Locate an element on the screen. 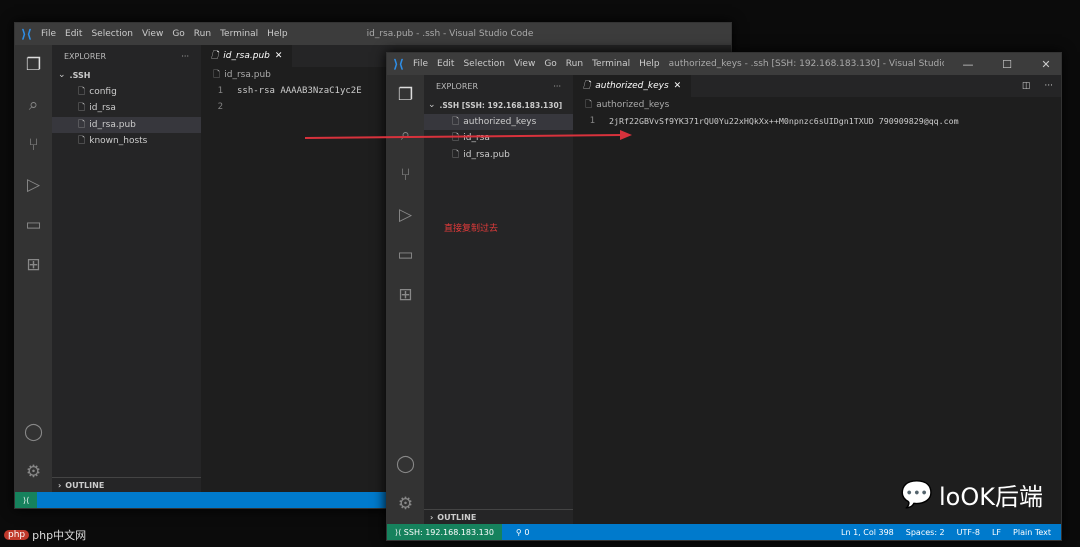 Image resolution: width=1080 pixels, height=547 pixels. annotation-arrow is located at coordinates (468, 135).